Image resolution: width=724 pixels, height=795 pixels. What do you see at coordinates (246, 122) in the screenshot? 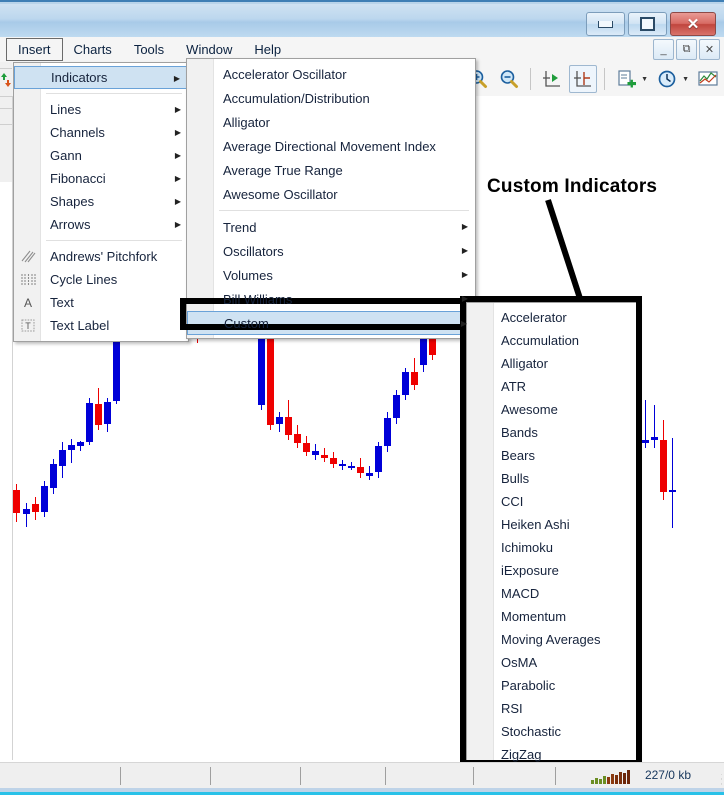
I see `menu-item-label: Alligator` at bounding box center [246, 122].